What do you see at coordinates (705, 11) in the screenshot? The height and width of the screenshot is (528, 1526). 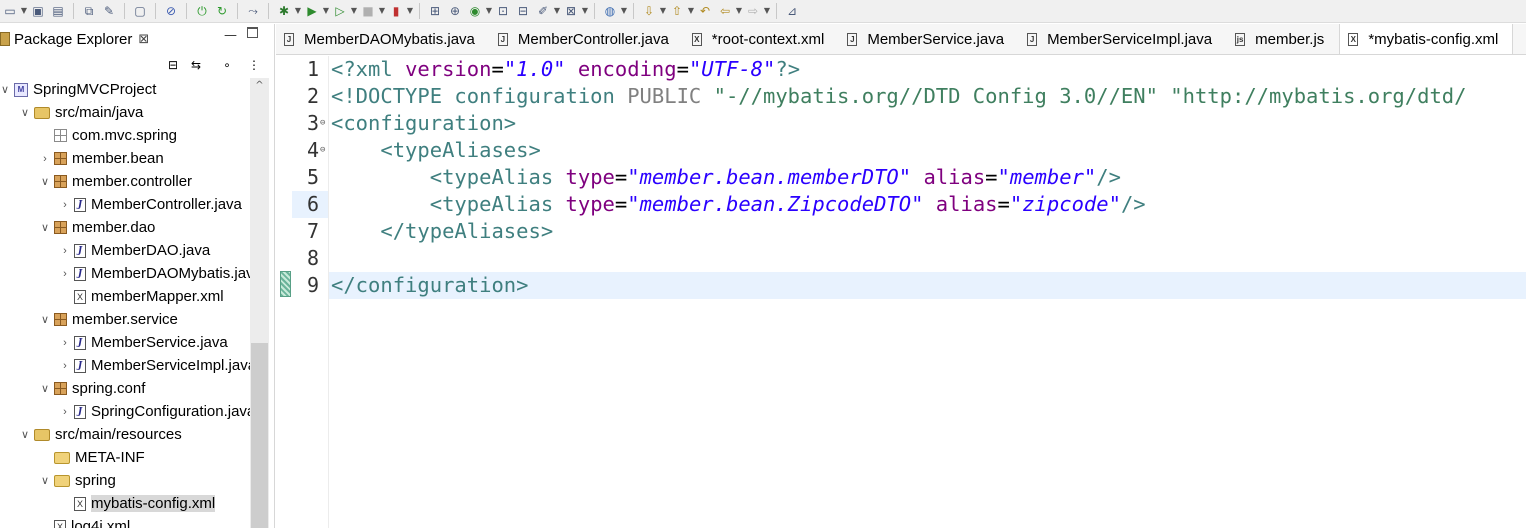 I see `last-edit-icon: ↶` at bounding box center [705, 11].